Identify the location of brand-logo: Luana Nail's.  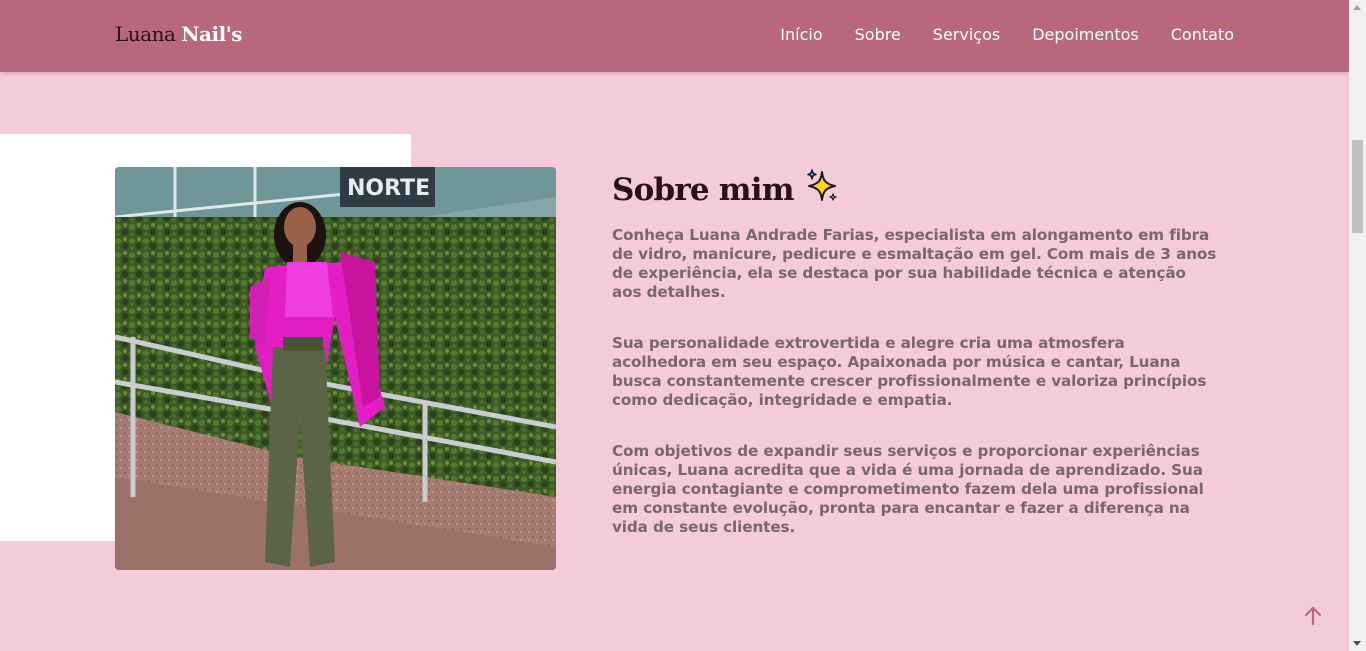
(179, 34).